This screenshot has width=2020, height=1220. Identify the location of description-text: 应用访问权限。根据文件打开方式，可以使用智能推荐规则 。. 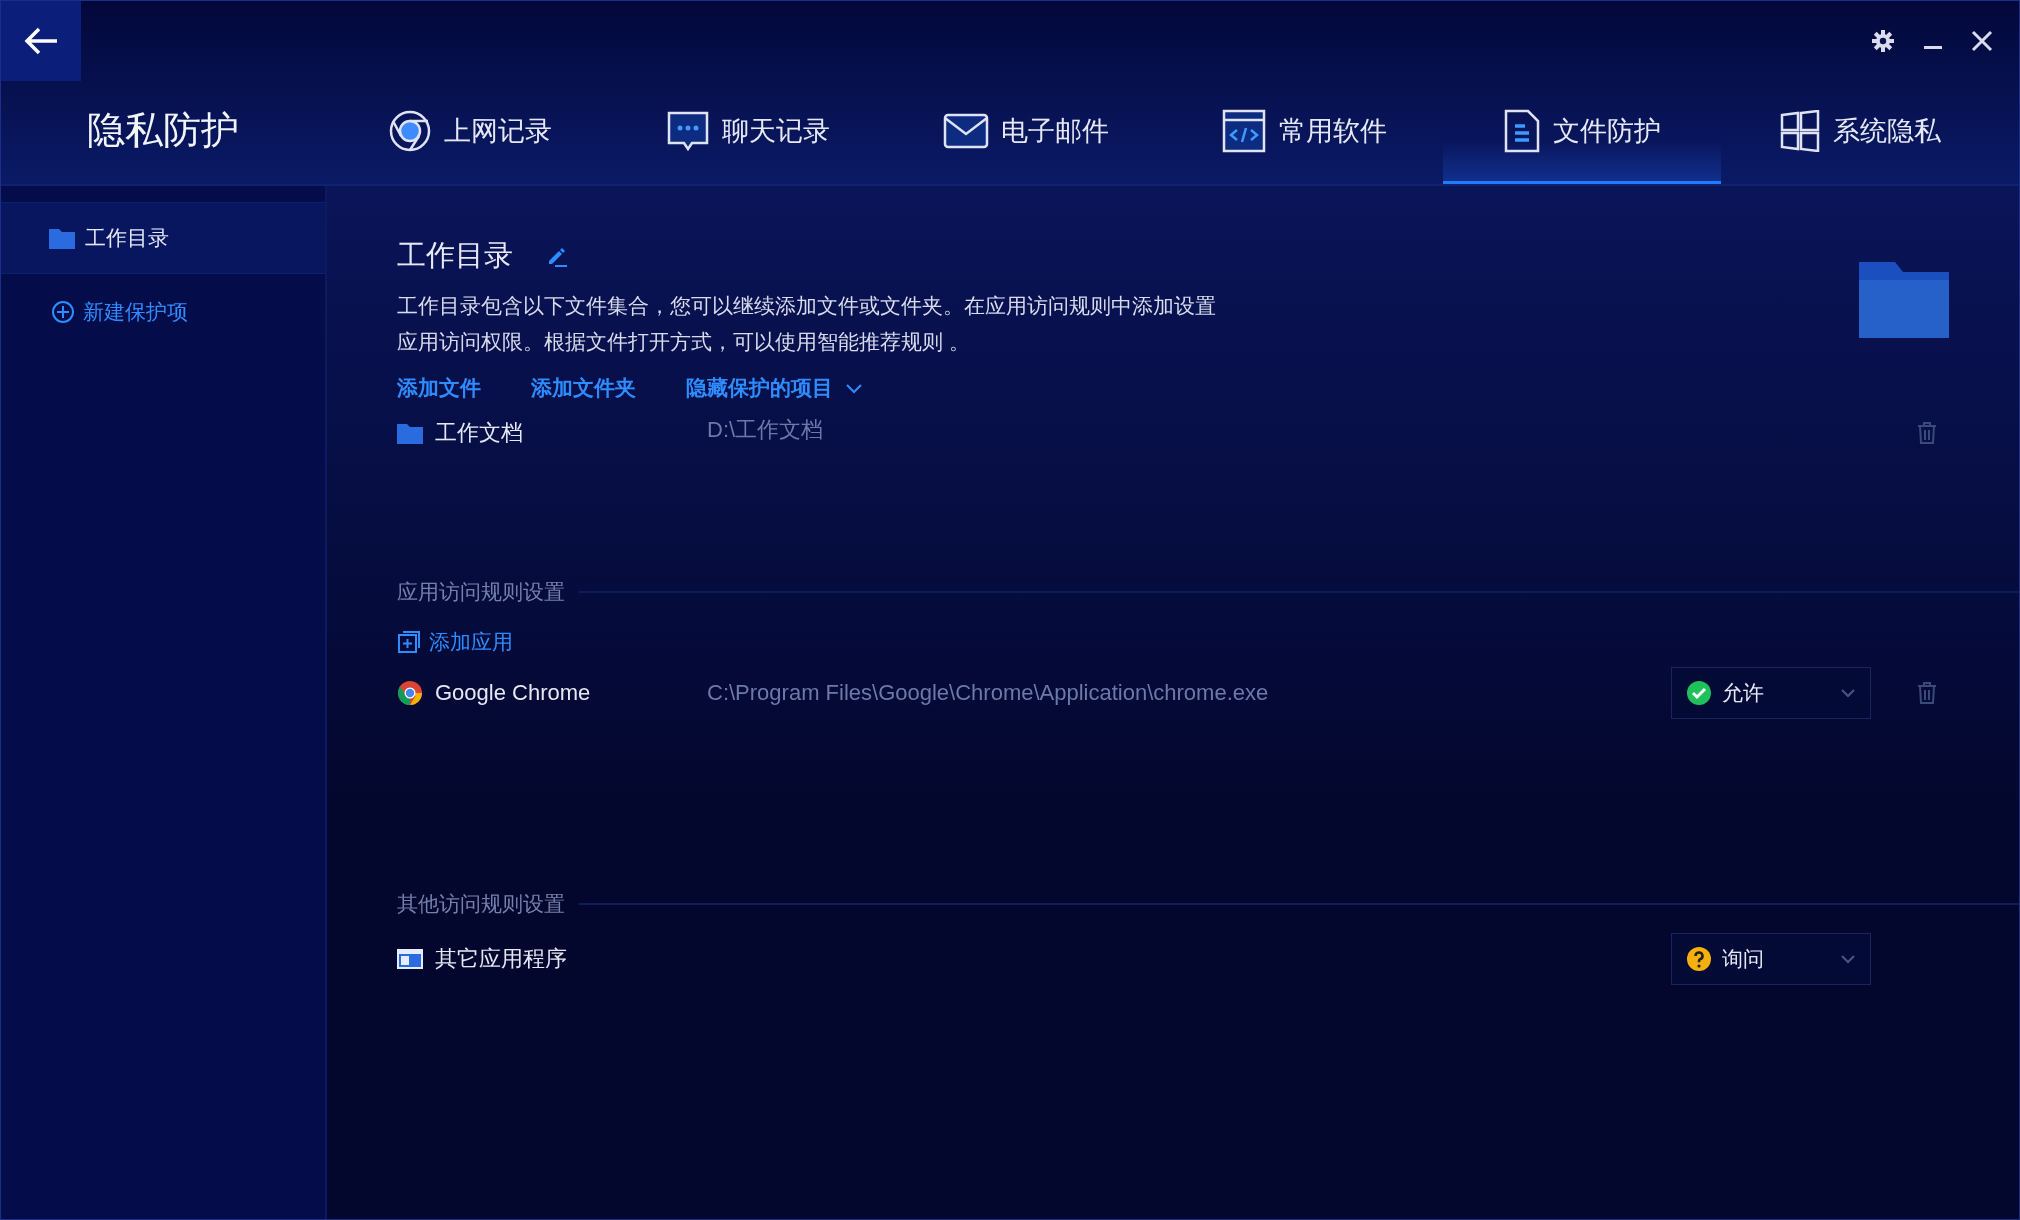
(684, 342).